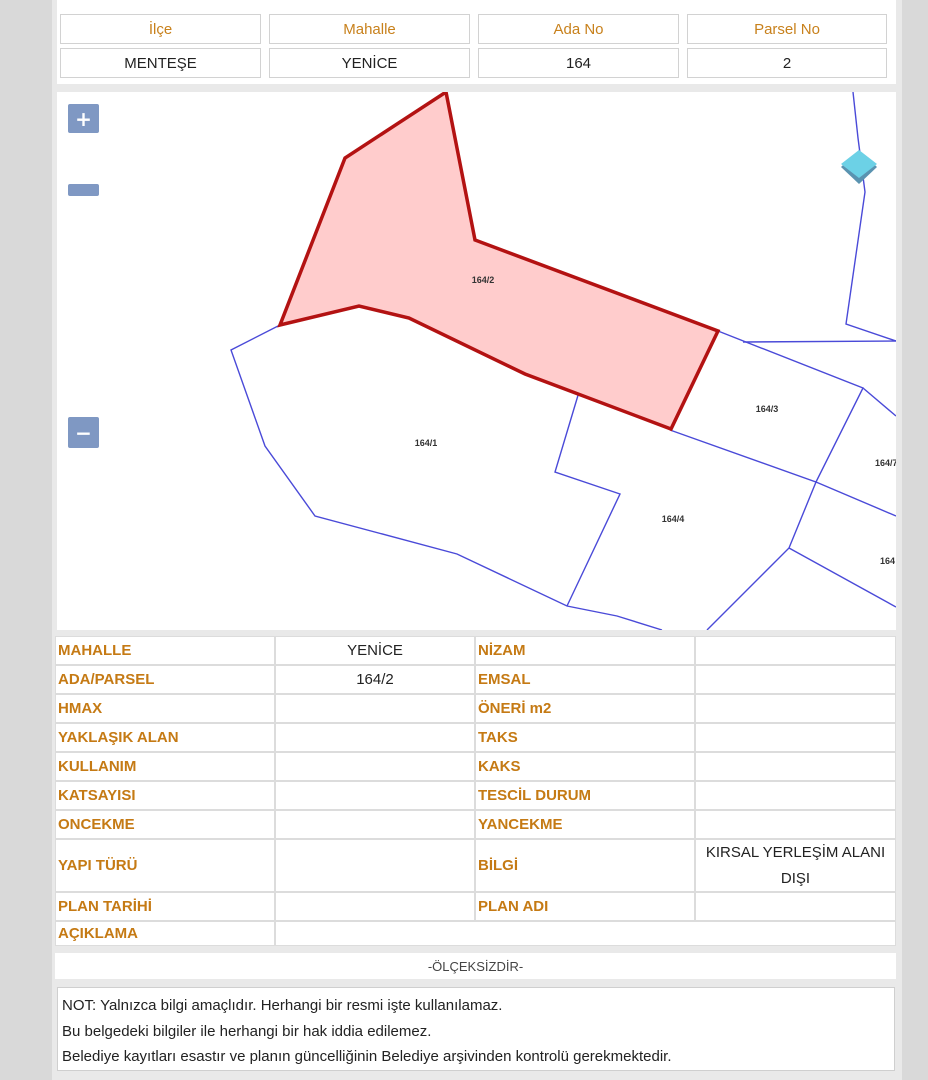  I want to click on parcel-164-7-outline, so click(879, 402).